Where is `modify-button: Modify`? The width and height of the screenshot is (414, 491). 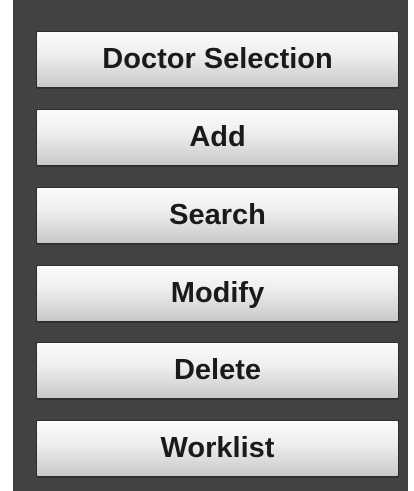 modify-button: Modify is located at coordinates (217, 293).